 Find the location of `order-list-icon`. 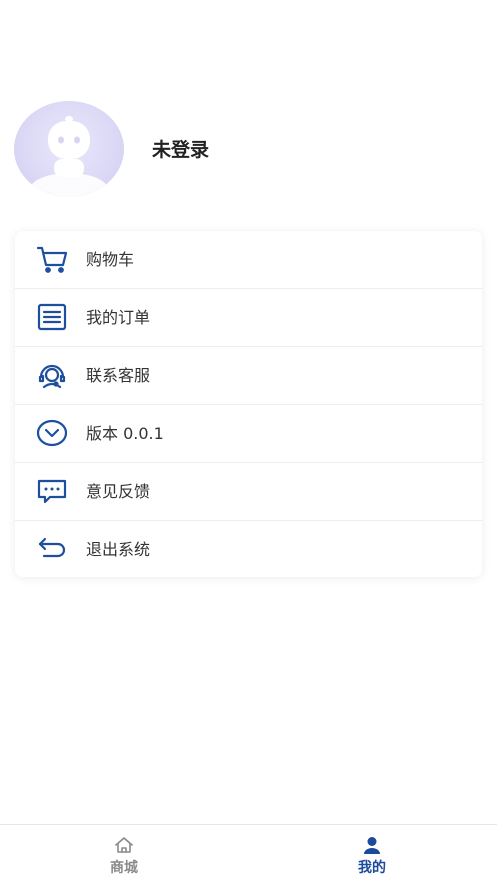

order-list-icon is located at coordinates (52, 317).